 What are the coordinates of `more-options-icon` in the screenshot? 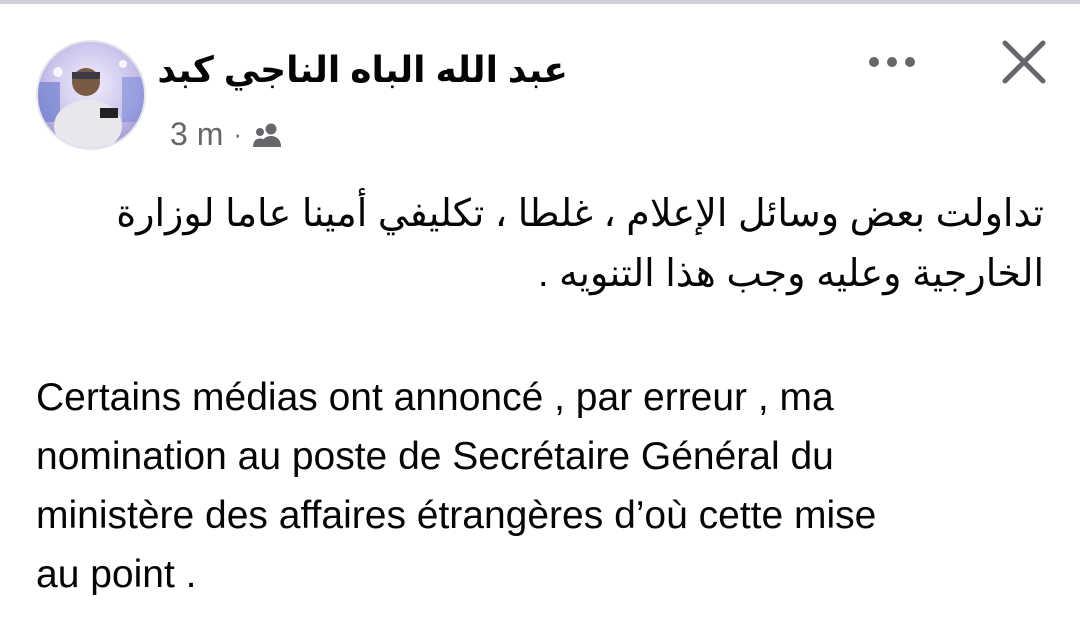 It's located at (892, 62).